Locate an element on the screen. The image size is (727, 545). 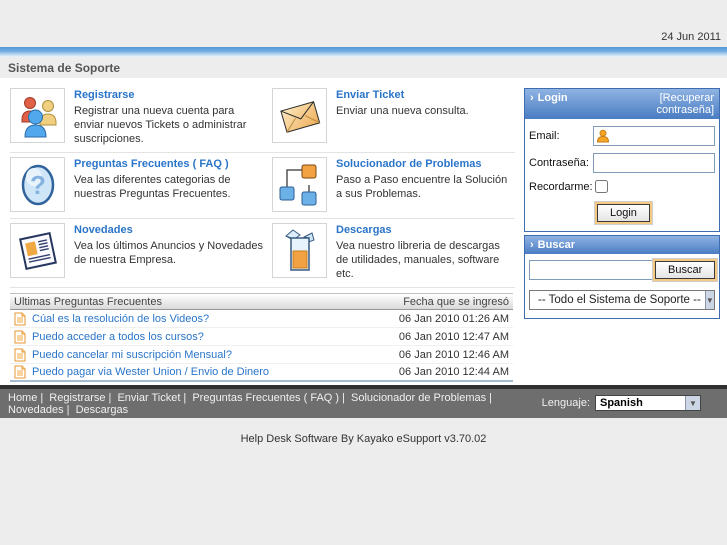
footer-link-solucionador: Solucionador de Problemas is located at coordinates (418, 398).